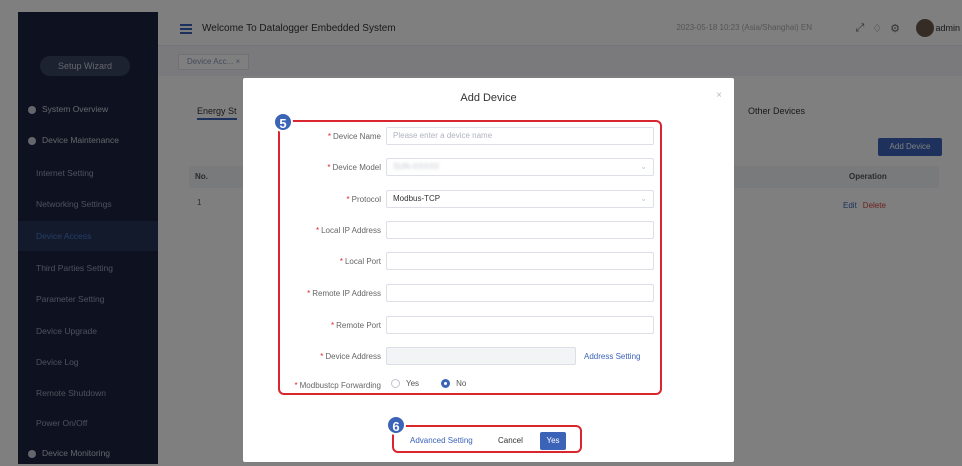  I want to click on forwarding-radio-group: Yes No, so click(428, 383).